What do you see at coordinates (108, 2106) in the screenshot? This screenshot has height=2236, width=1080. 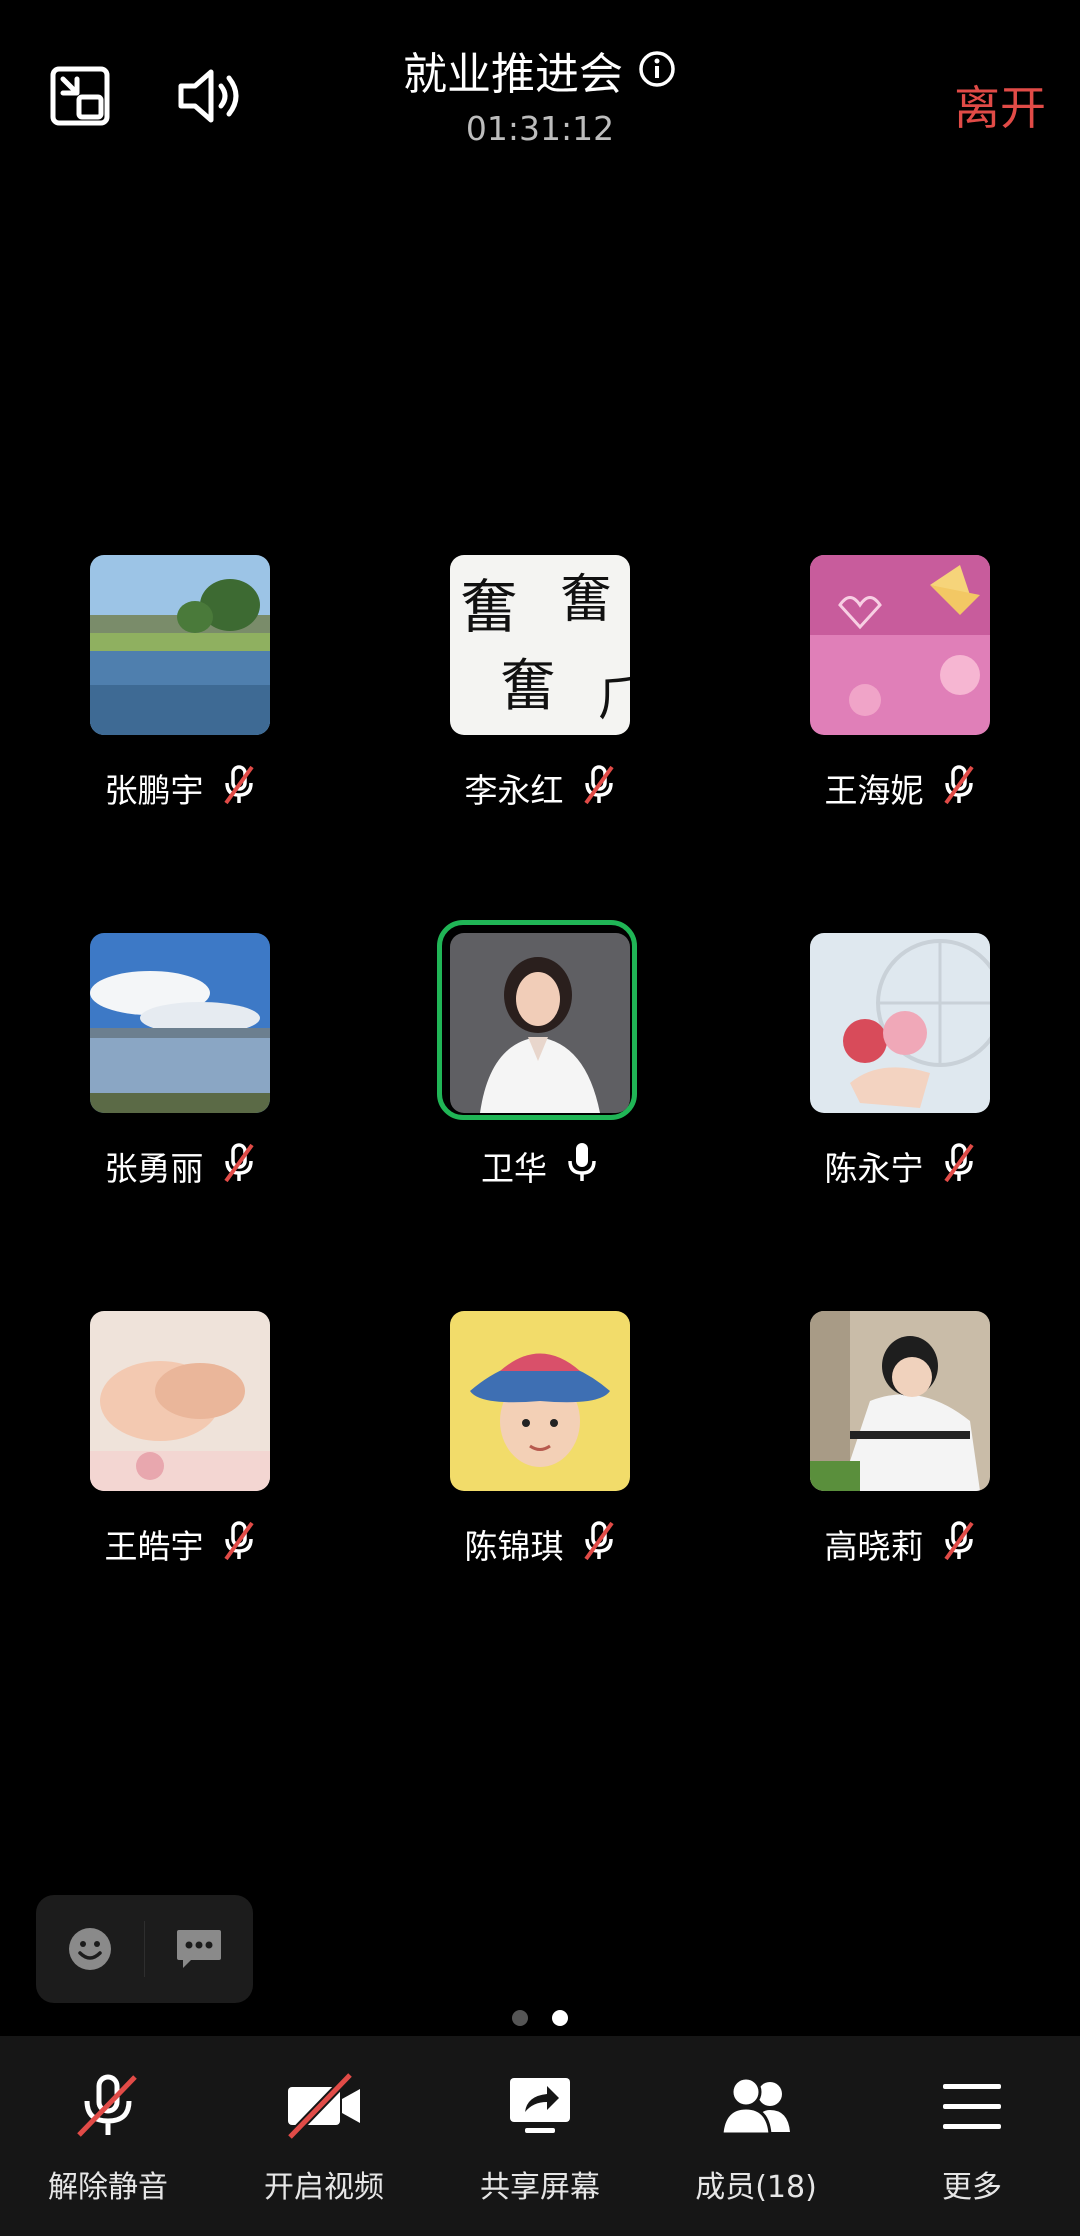 I see `mic-off-icon` at bounding box center [108, 2106].